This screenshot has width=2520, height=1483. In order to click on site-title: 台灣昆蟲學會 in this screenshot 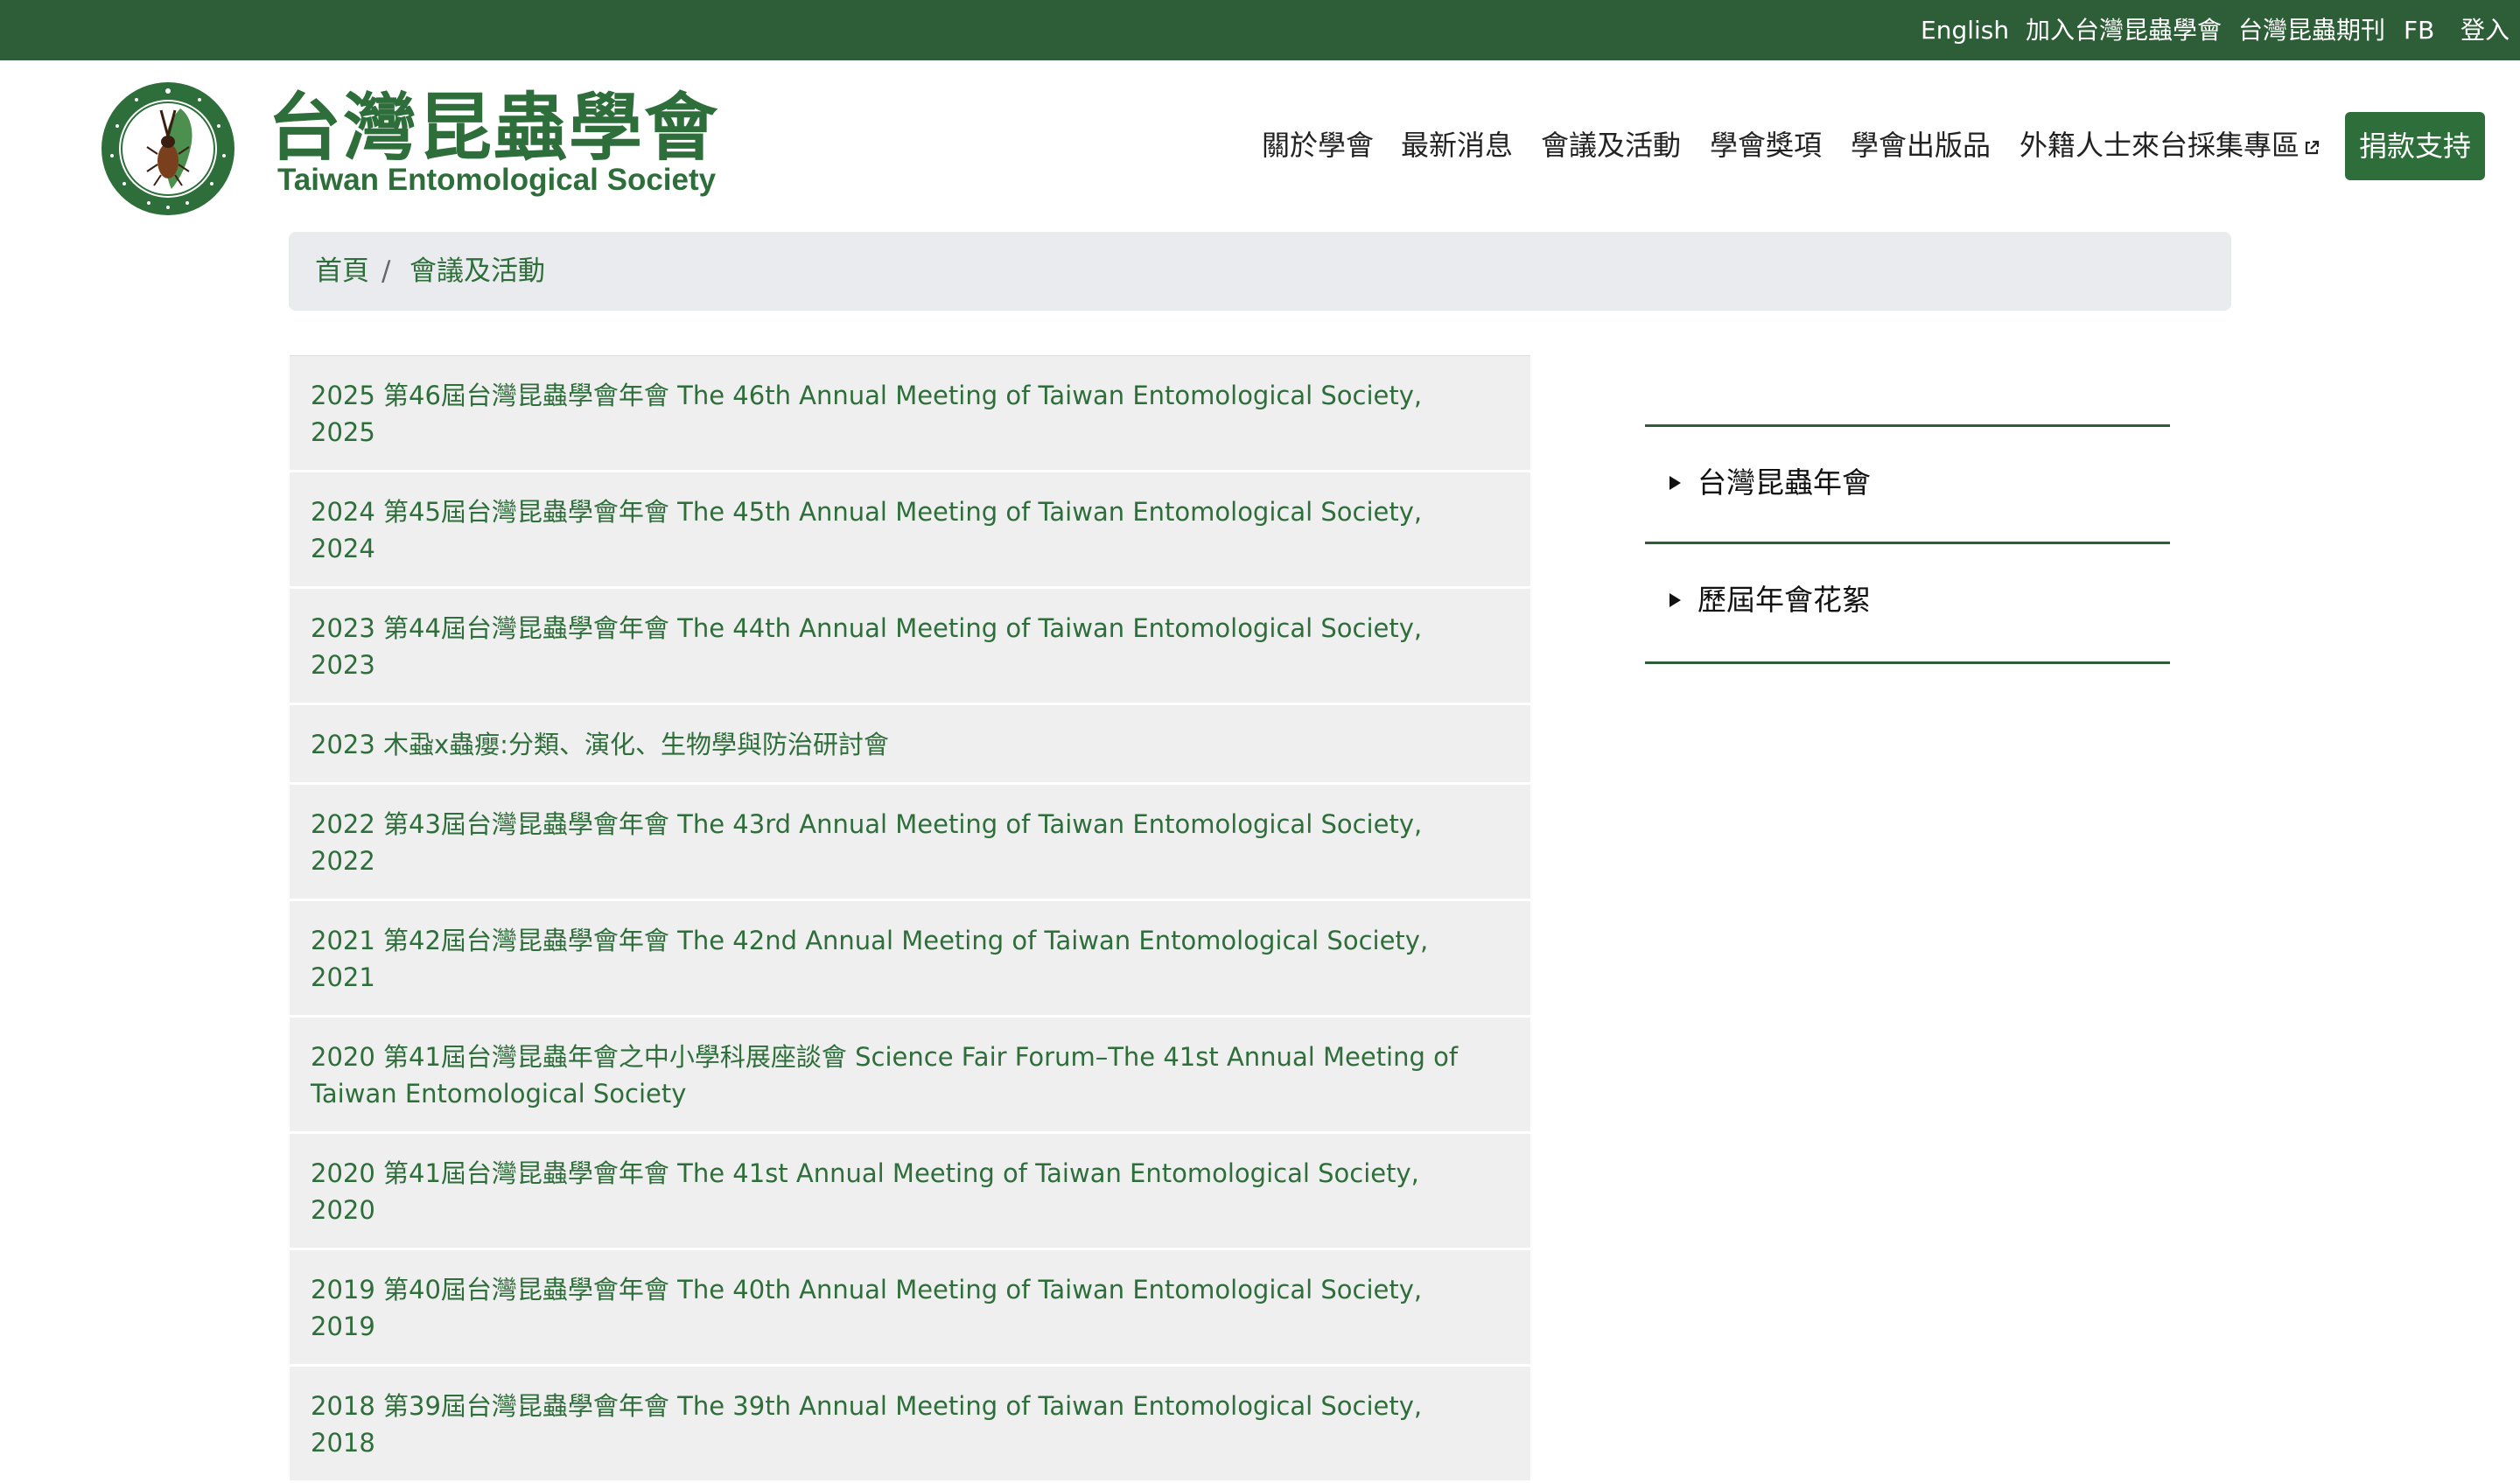, I will do `click(493, 127)`.